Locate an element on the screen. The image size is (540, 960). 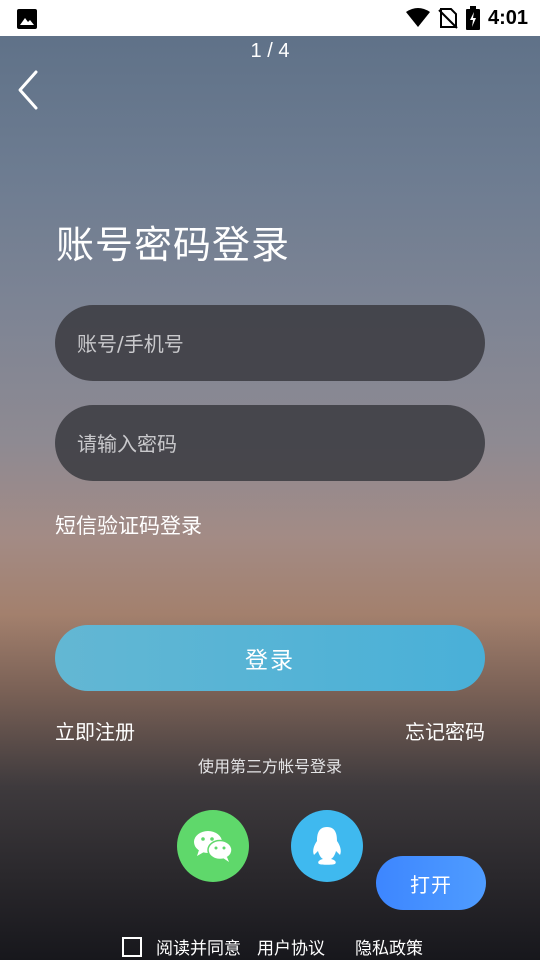
status-bar: 4:01 is located at coordinates (270, 18).